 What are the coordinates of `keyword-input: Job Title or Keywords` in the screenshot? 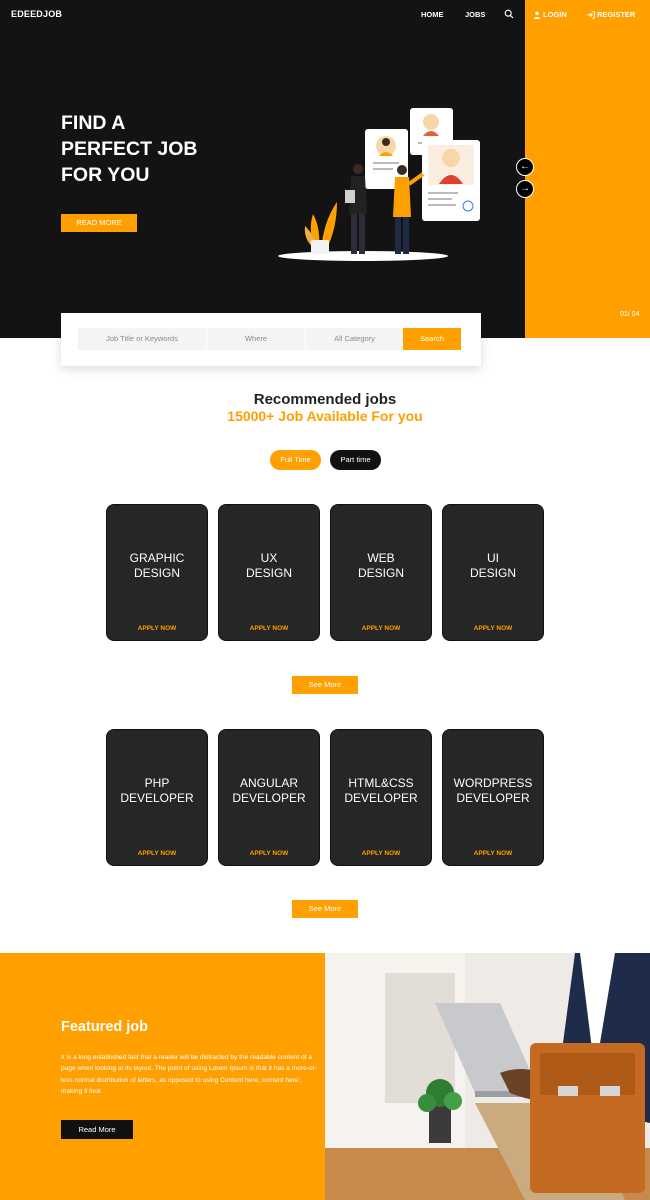 It's located at (142, 339).